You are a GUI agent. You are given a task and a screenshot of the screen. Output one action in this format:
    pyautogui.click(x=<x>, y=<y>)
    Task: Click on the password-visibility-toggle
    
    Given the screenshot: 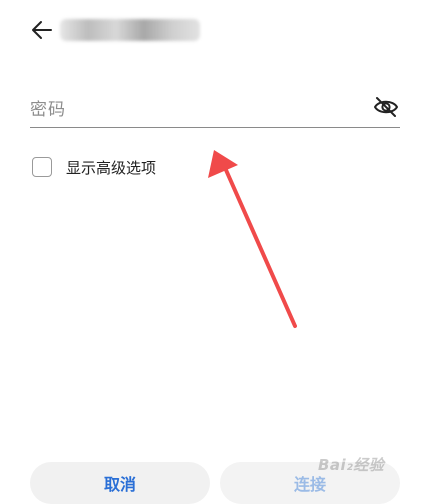 What is the action you would take?
    pyautogui.click(x=386, y=107)
    